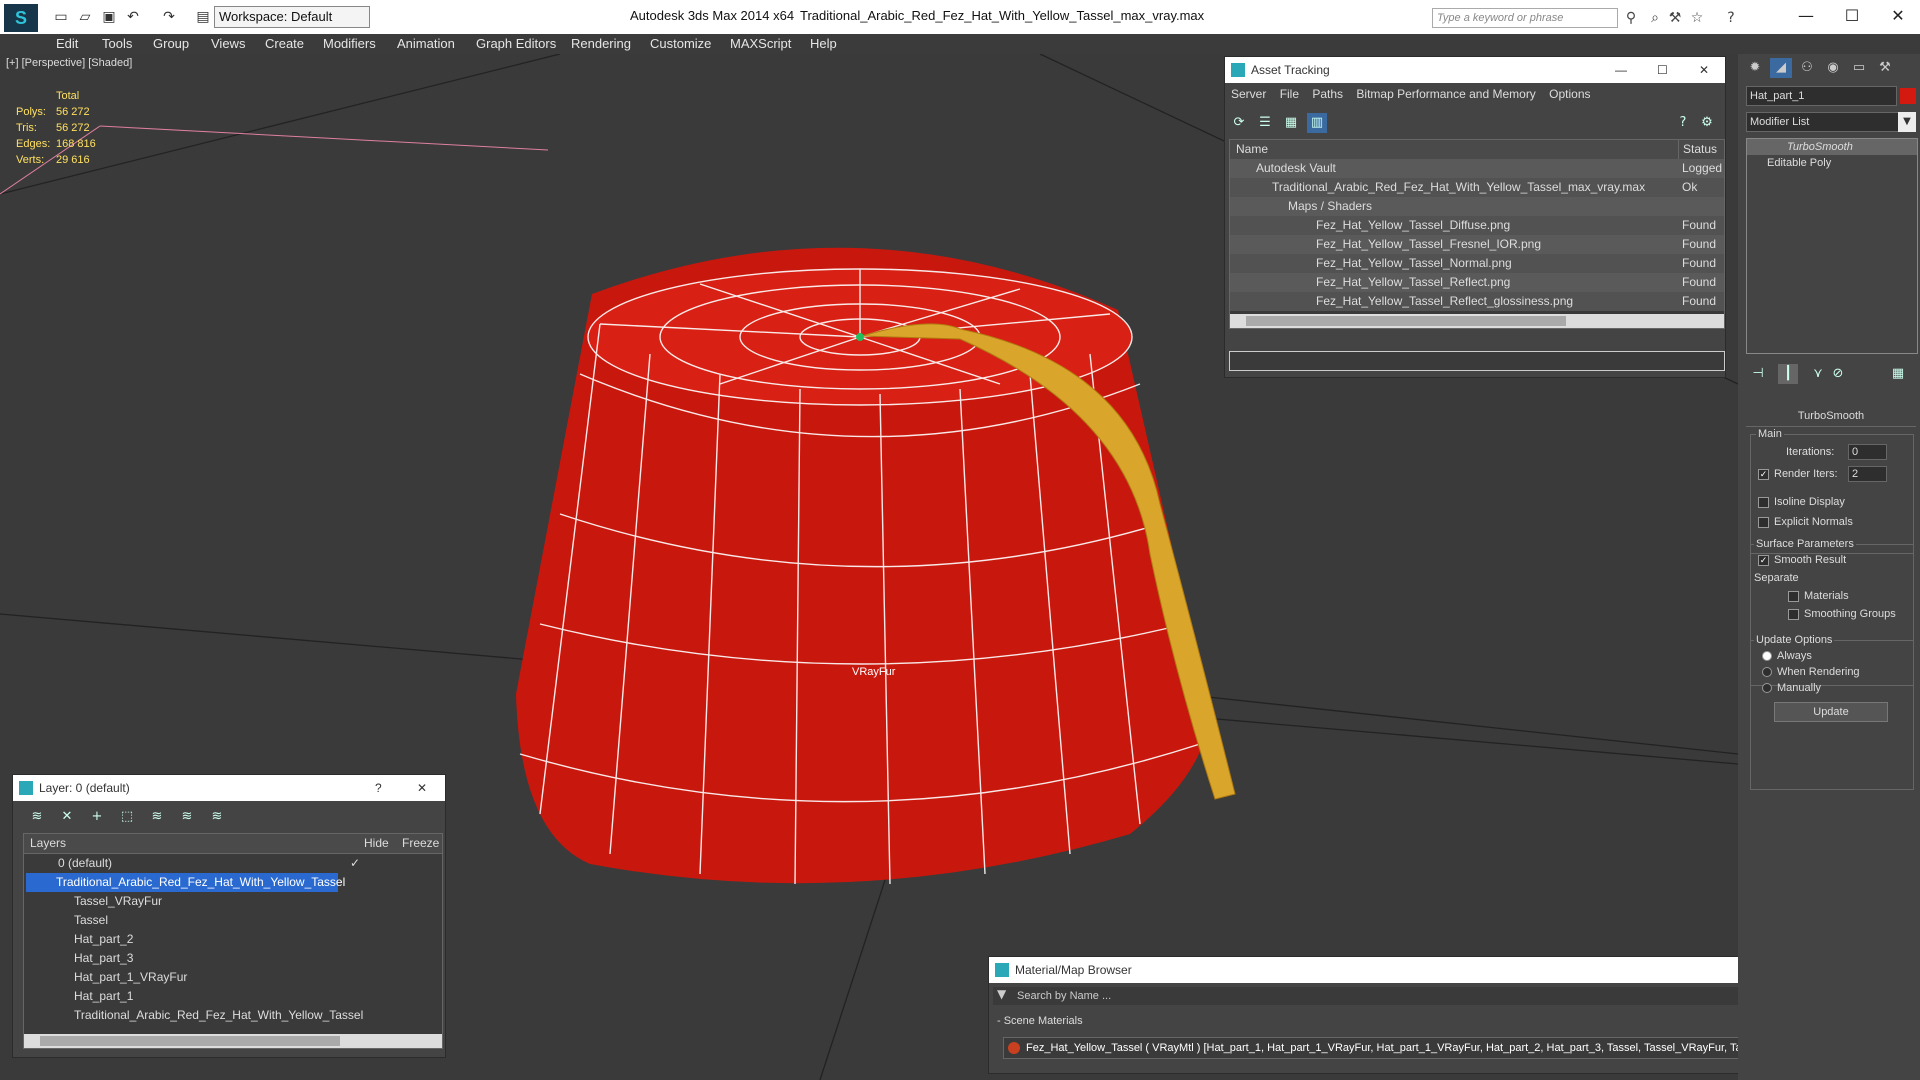 The width and height of the screenshot is (1920, 1080). What do you see at coordinates (21, 18) in the screenshot?
I see `app-logo-icon: S` at bounding box center [21, 18].